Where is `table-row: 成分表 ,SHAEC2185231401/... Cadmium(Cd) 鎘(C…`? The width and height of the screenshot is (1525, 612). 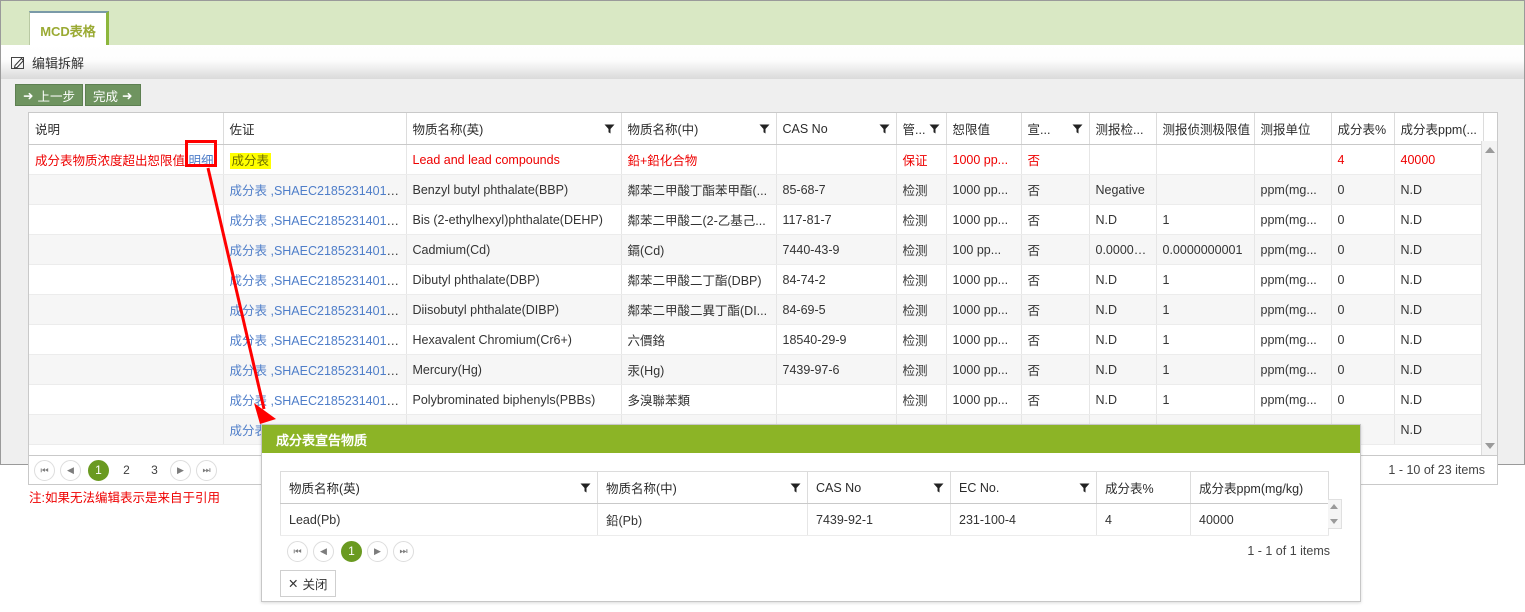 table-row: 成分表 ,SHAEC2185231401/... Cadmium(Cd) 鎘(C… is located at coordinates (756, 249).